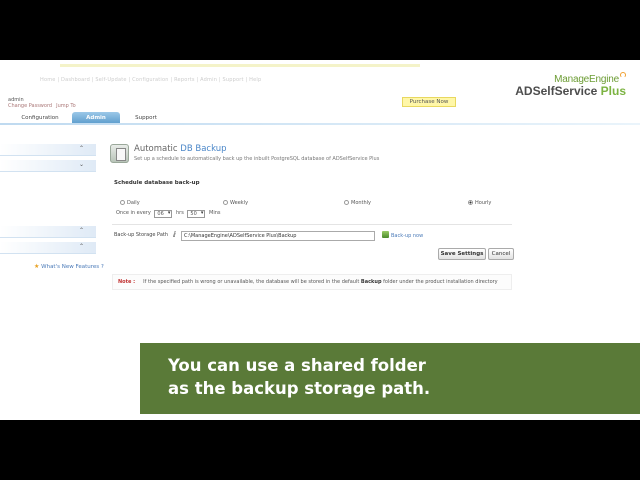 The width and height of the screenshot is (640, 480). I want to click on purchase-now-button: Purchase Now, so click(429, 102).